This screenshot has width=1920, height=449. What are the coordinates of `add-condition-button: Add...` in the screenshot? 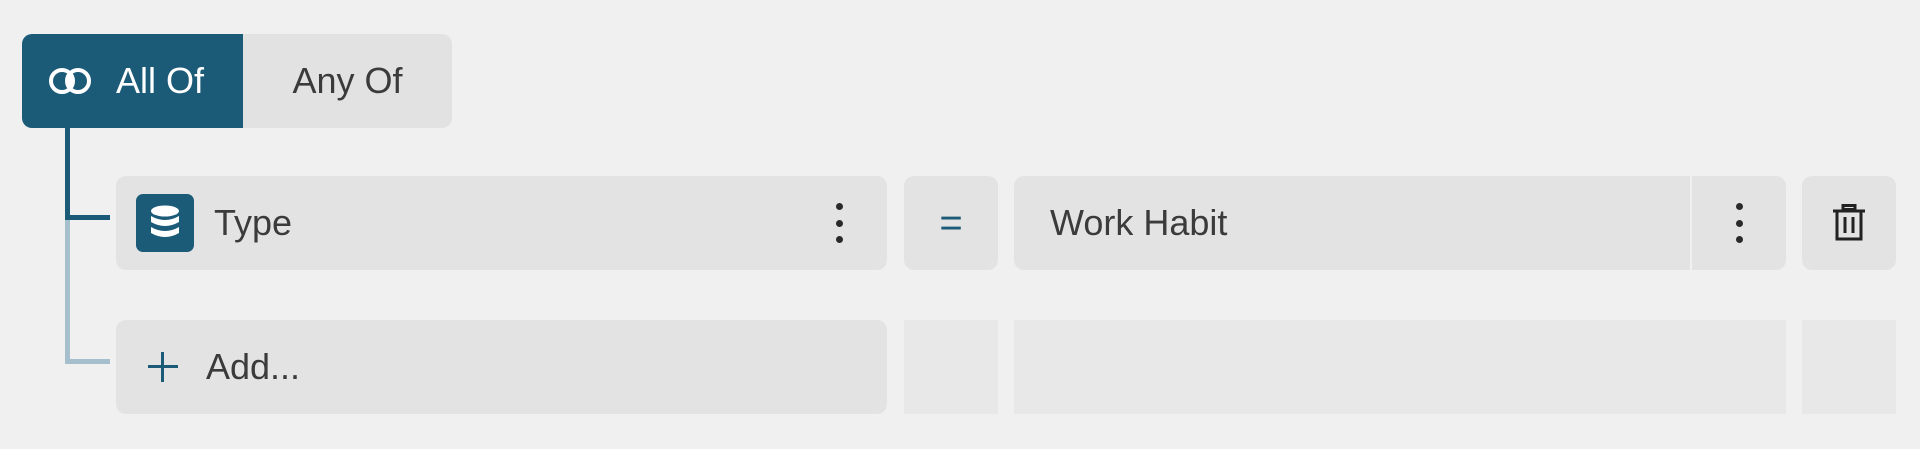 It's located at (501, 367).